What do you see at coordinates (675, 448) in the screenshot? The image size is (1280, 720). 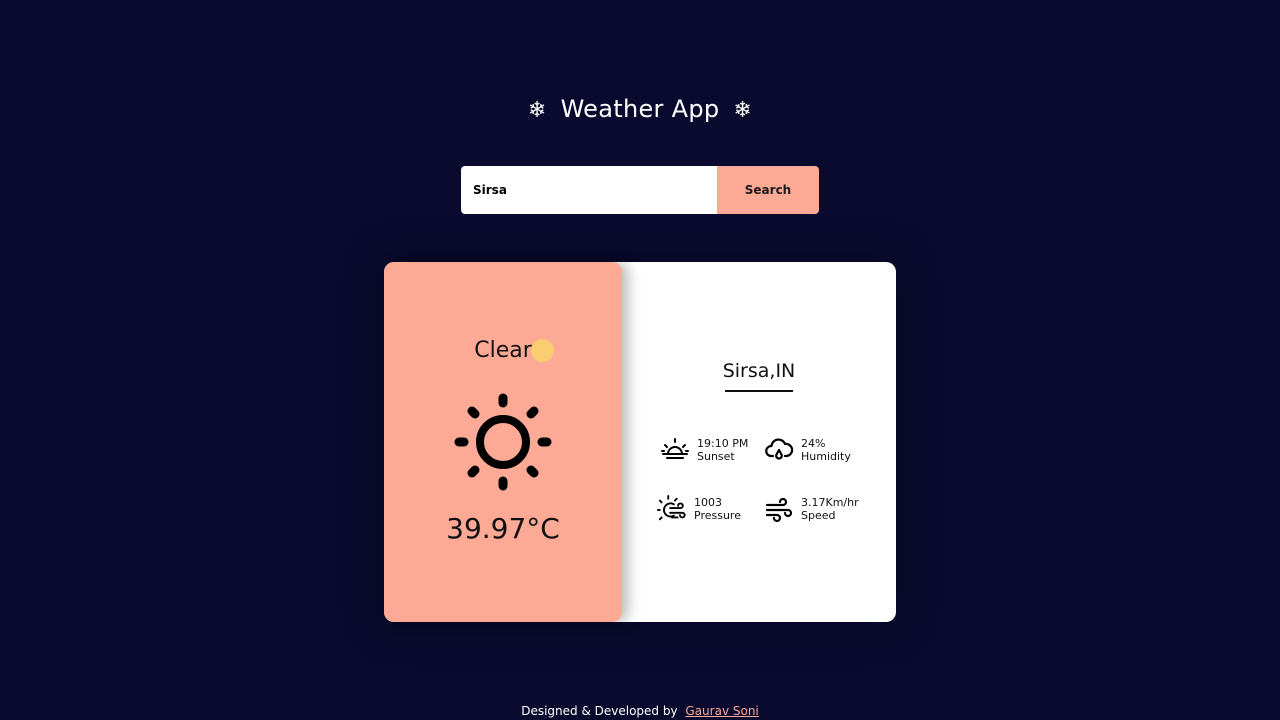 I see `sunset-icon` at bounding box center [675, 448].